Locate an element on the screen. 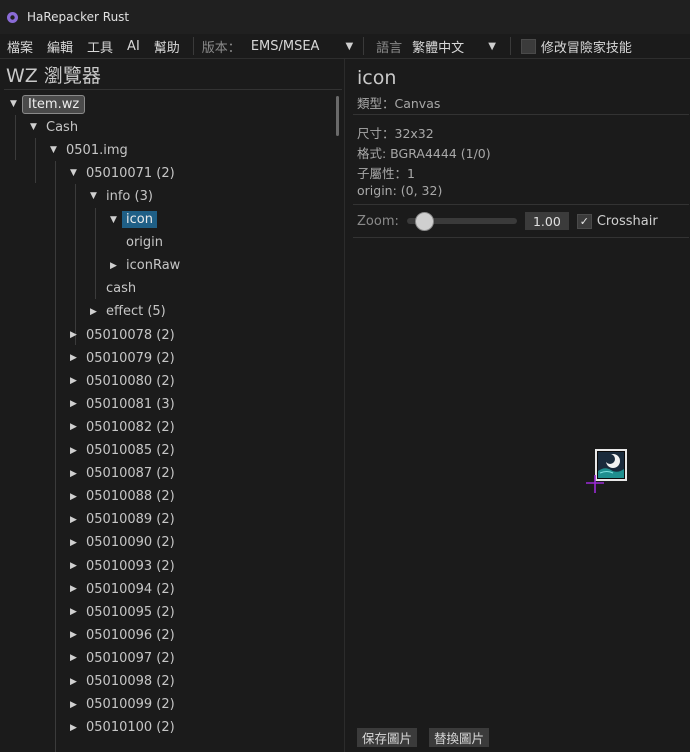  tree-node-label: 05010093 (2) is located at coordinates (130, 566).